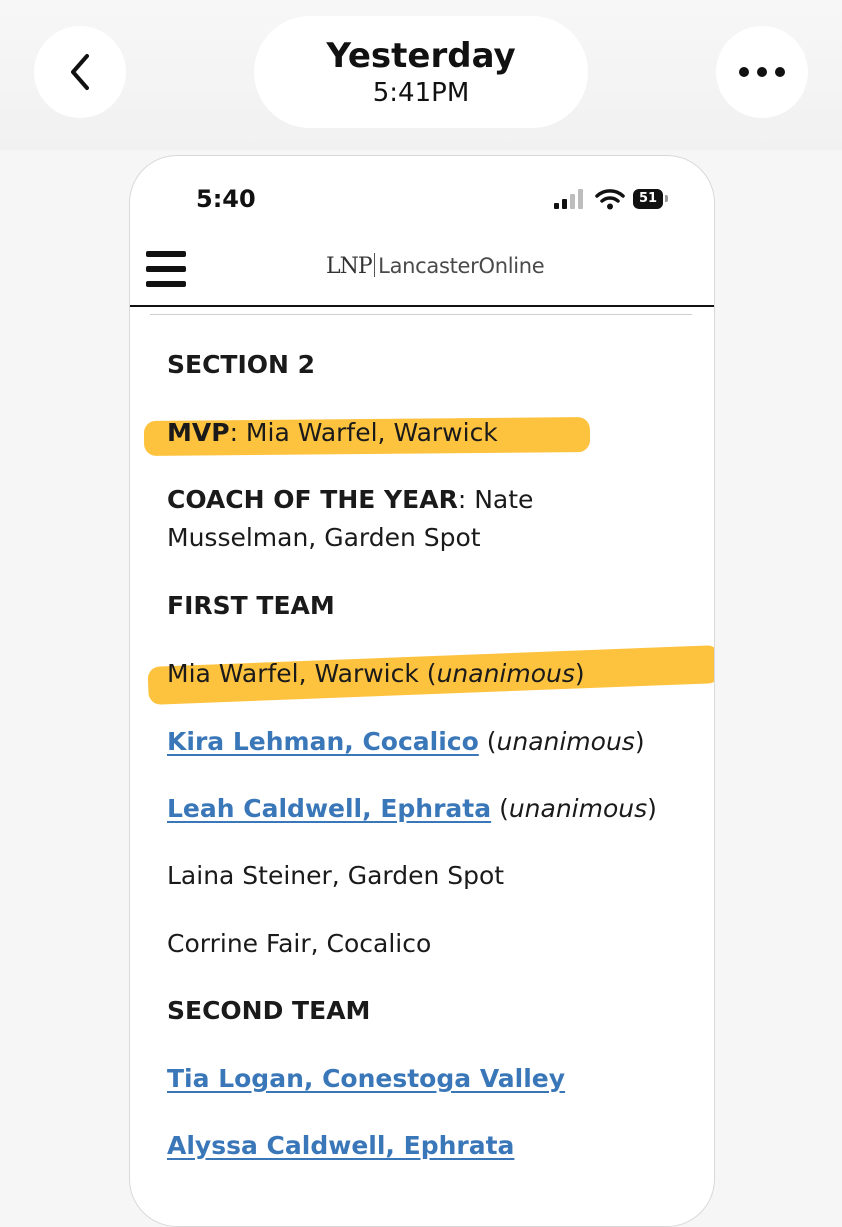  I want to click on list-item: Mia Warfel, Warwick (unanimous), so click(376, 673).